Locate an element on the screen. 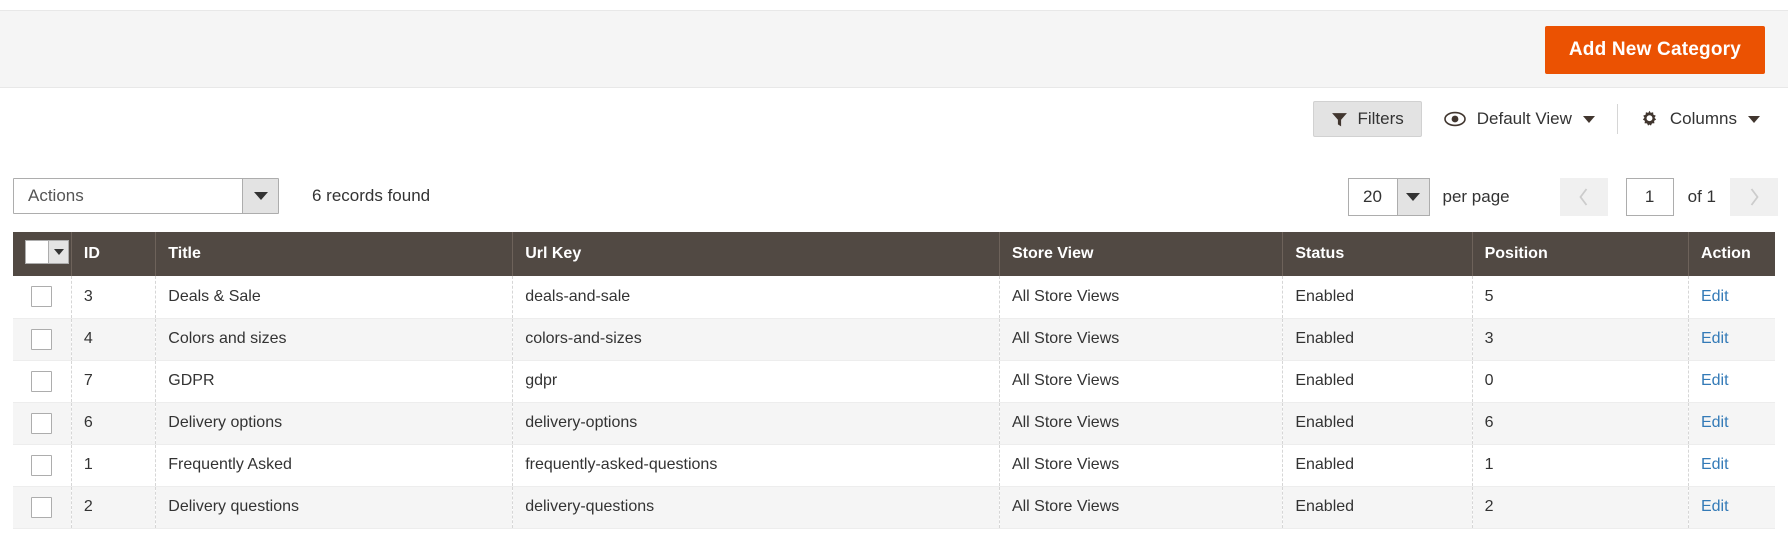 The width and height of the screenshot is (1788, 536). grid-toolbar: Filters Default View Columns is located at coordinates (894, 122).